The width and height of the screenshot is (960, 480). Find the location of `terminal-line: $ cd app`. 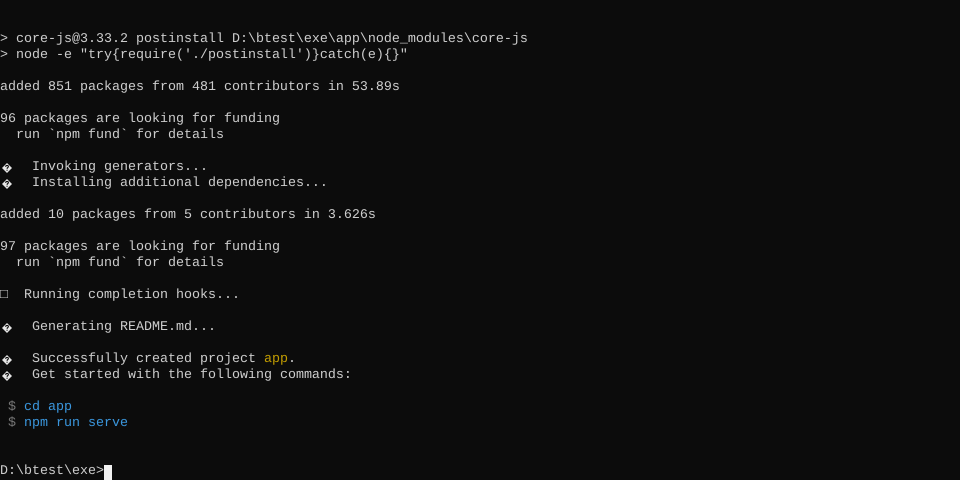

terminal-line: $ cd app is located at coordinates (39, 408).